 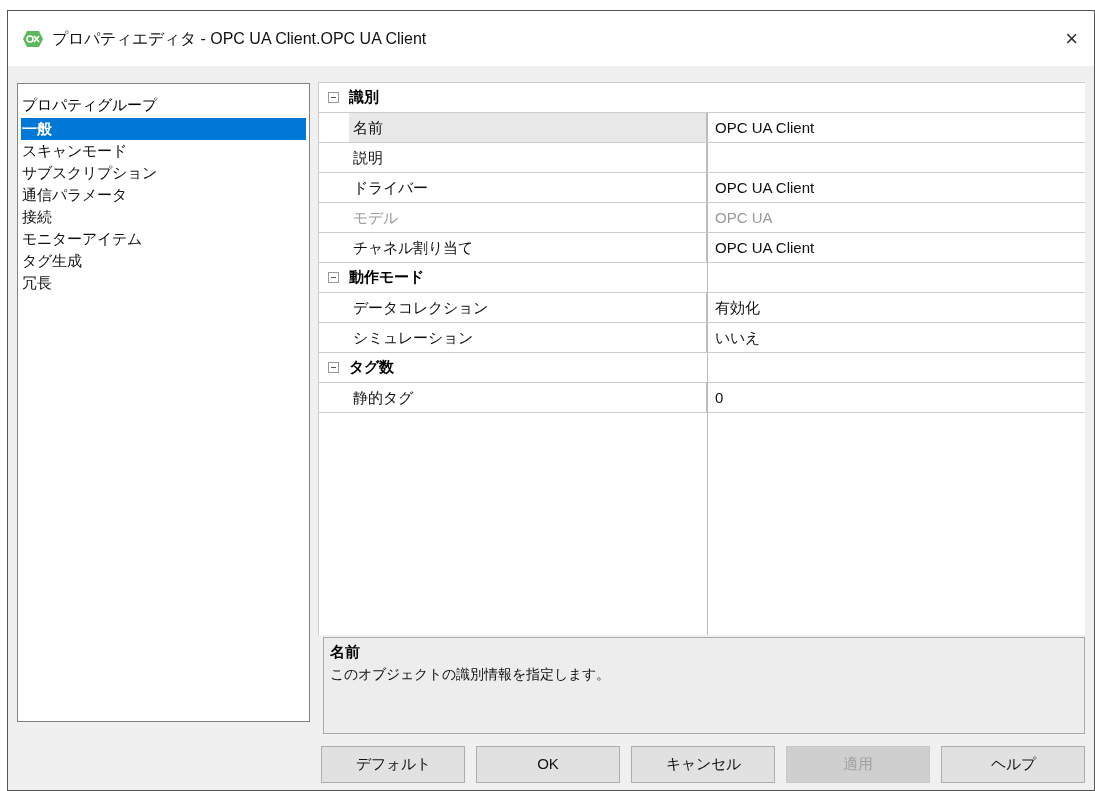 What do you see at coordinates (90, 105) in the screenshot?
I see `list-heading: プロパティグループ` at bounding box center [90, 105].